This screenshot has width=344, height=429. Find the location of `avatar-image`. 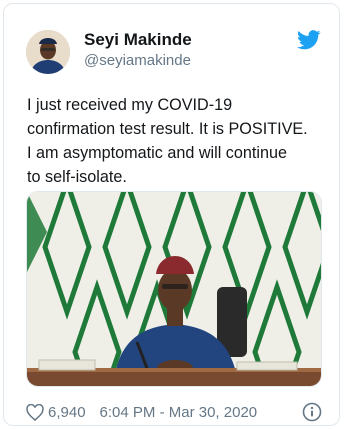

avatar-image is located at coordinates (48, 52).